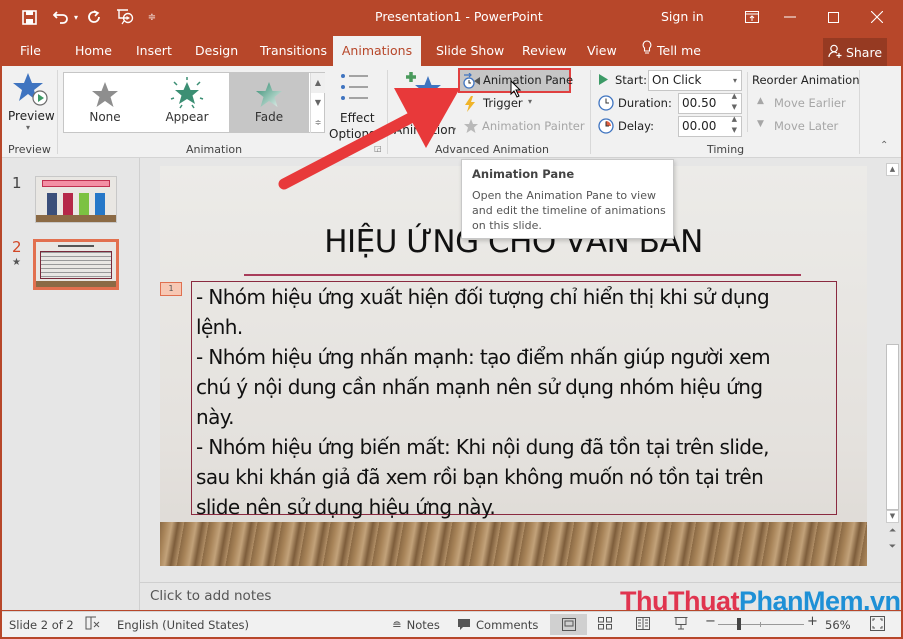 Image resolution: width=903 pixels, height=639 pixels. What do you see at coordinates (877, 625) in the screenshot?
I see `fit-to-window-icon` at bounding box center [877, 625].